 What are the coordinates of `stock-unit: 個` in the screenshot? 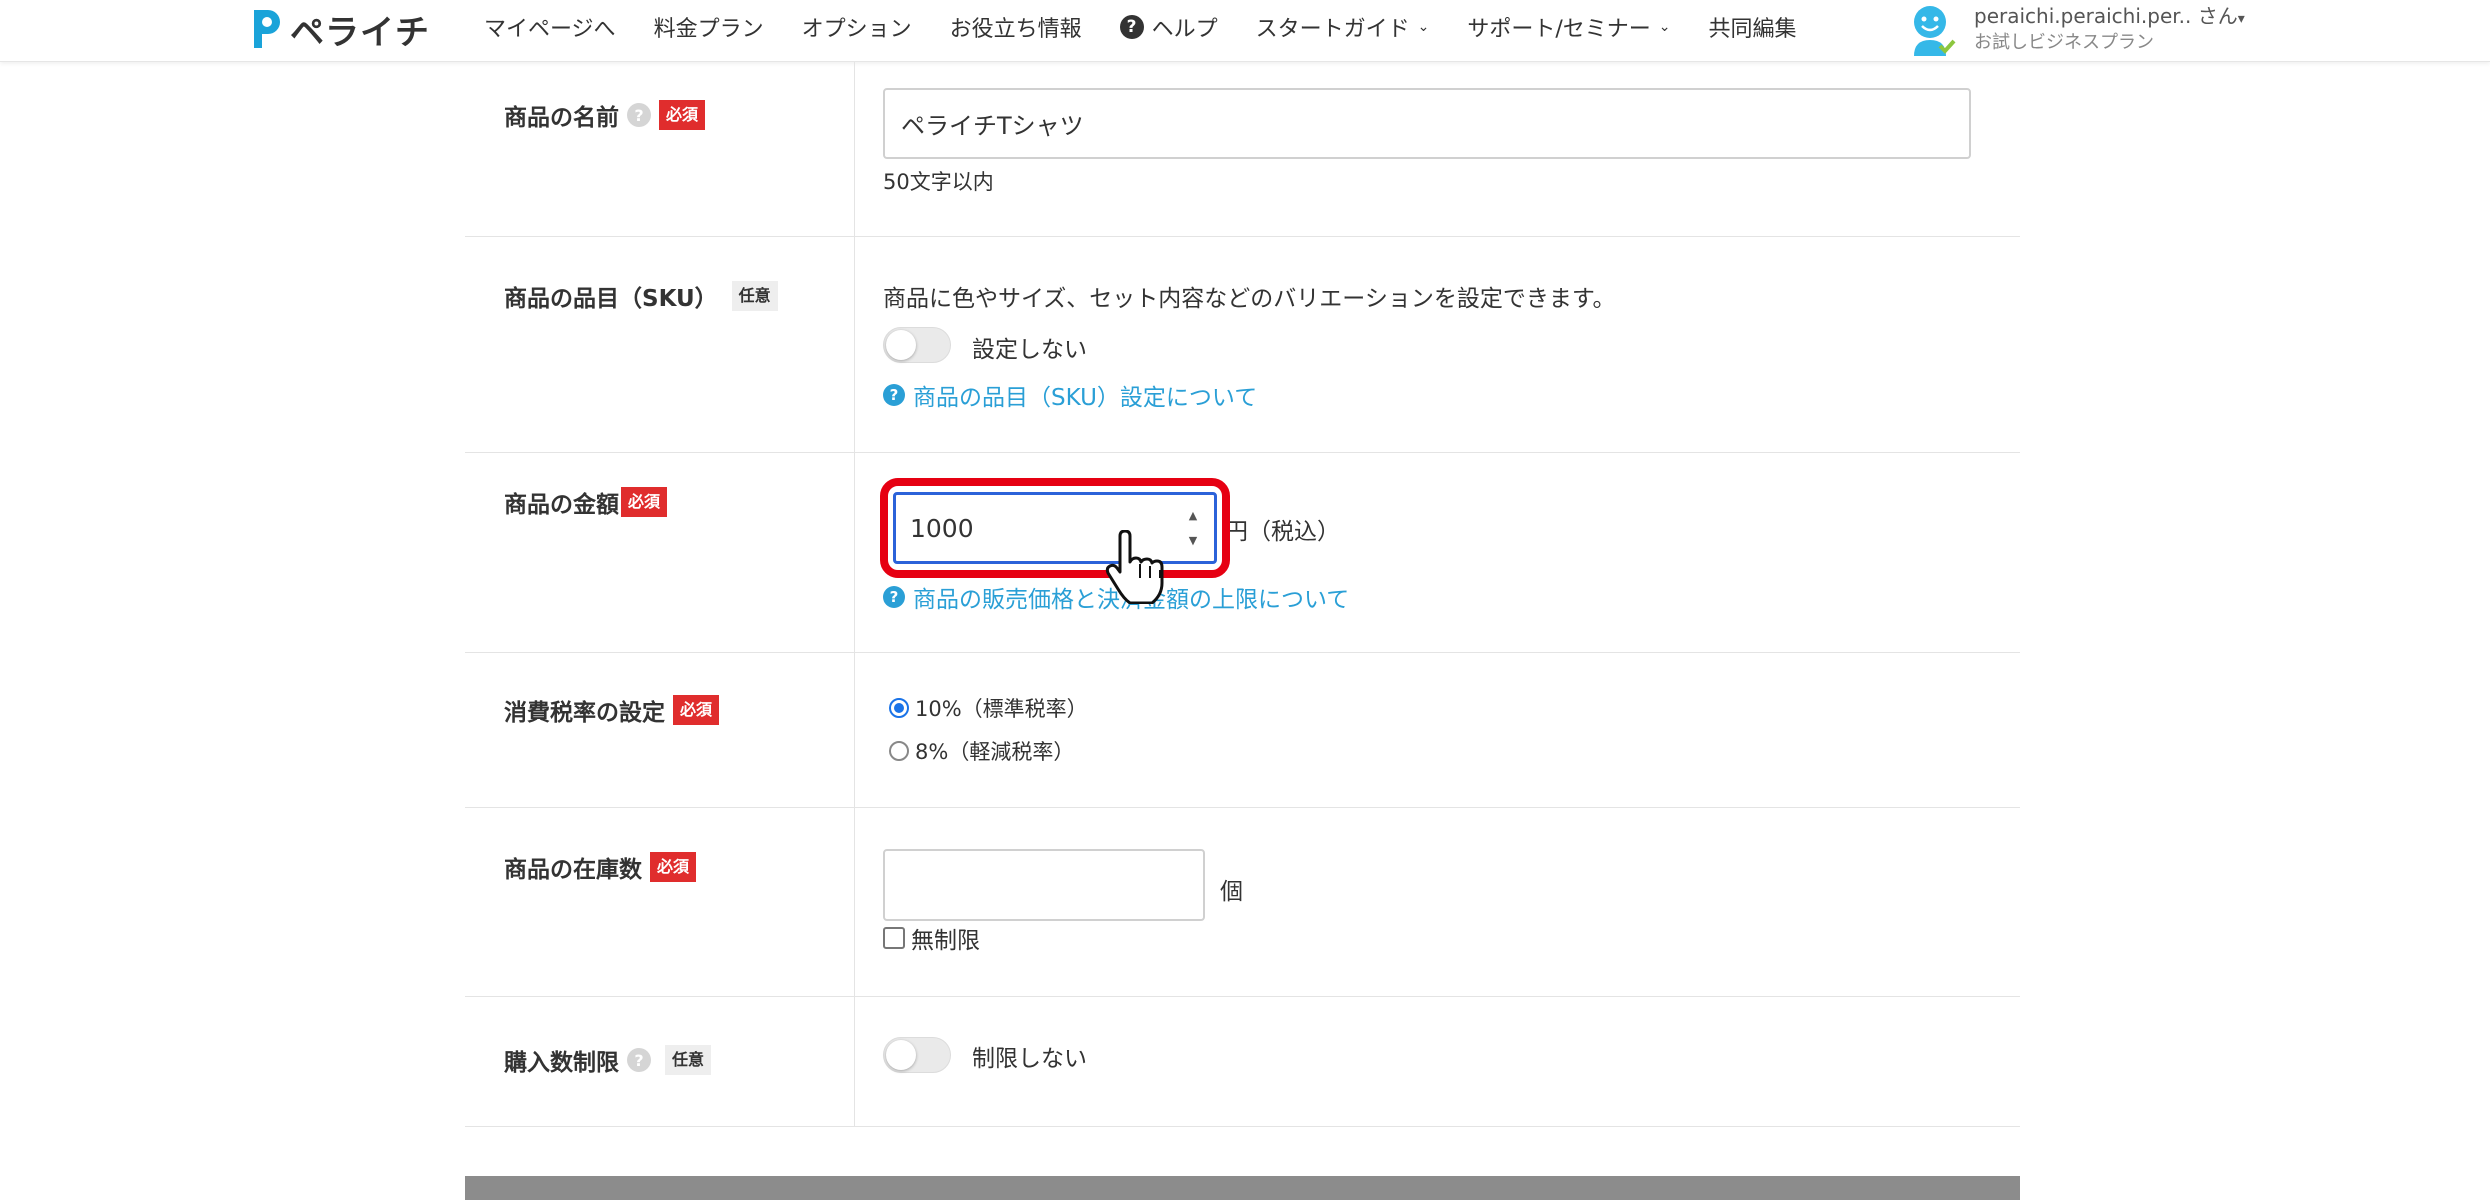 It's located at (1231, 892).